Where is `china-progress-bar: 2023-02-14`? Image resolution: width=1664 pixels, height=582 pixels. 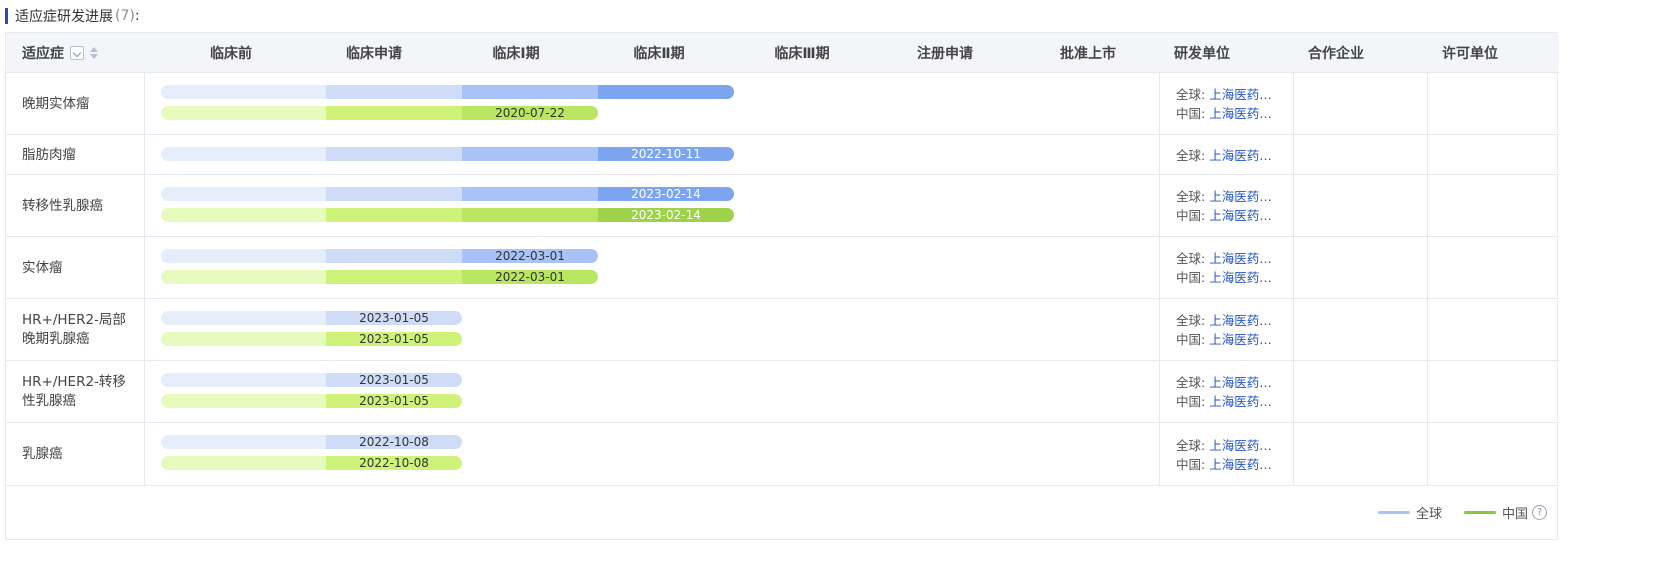 china-progress-bar: 2023-02-14 is located at coordinates (447, 215).